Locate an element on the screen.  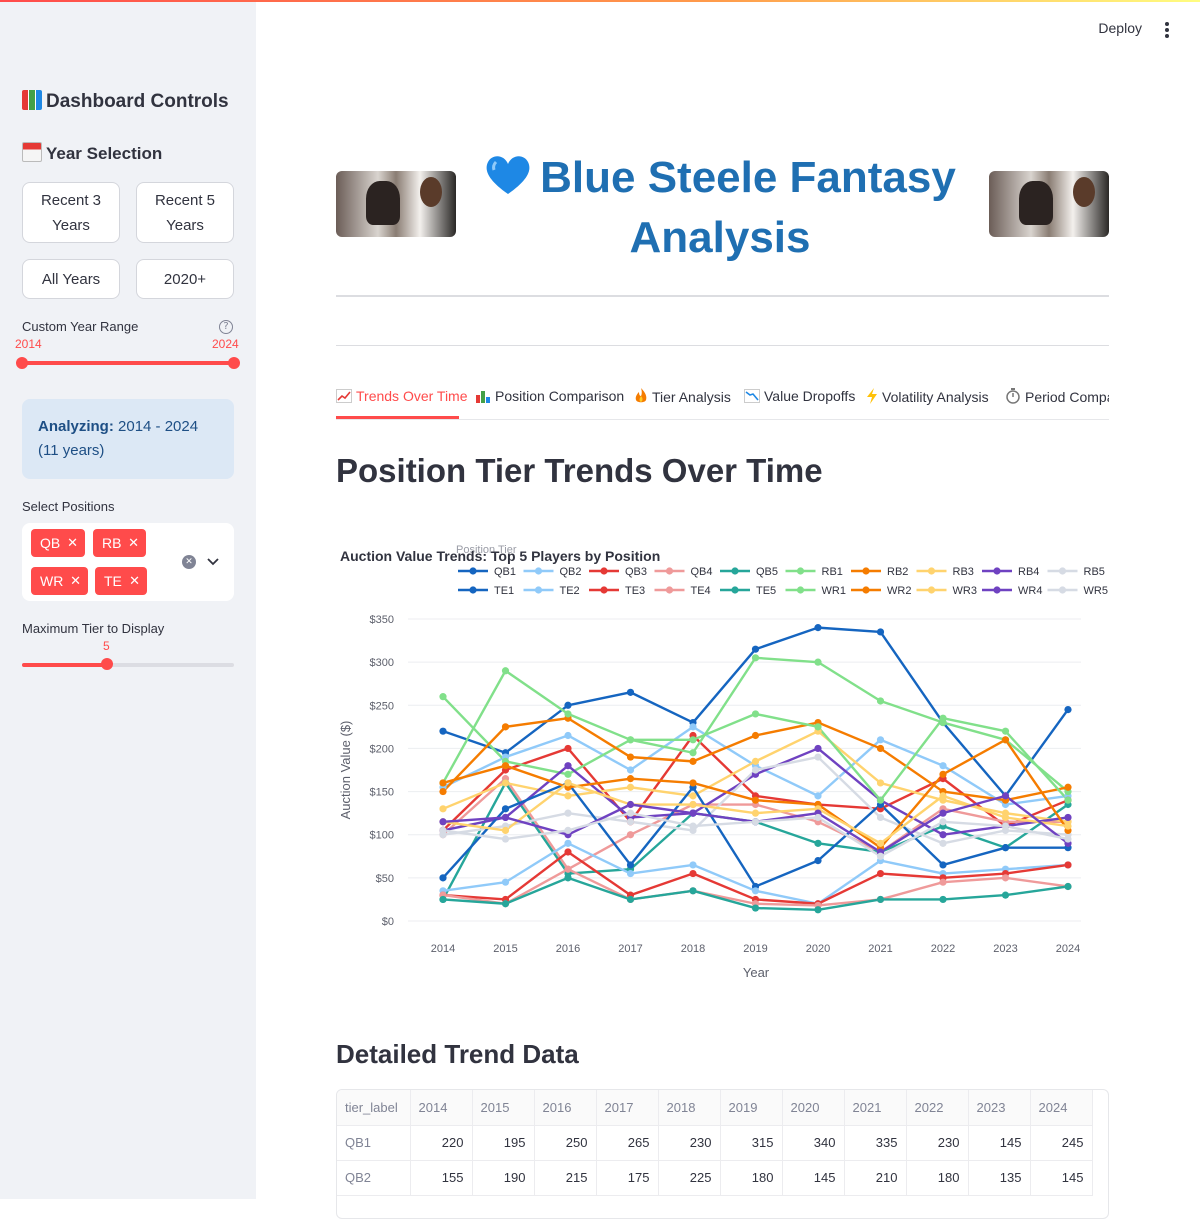
table-cell: 225 is located at coordinates (689, 1178).